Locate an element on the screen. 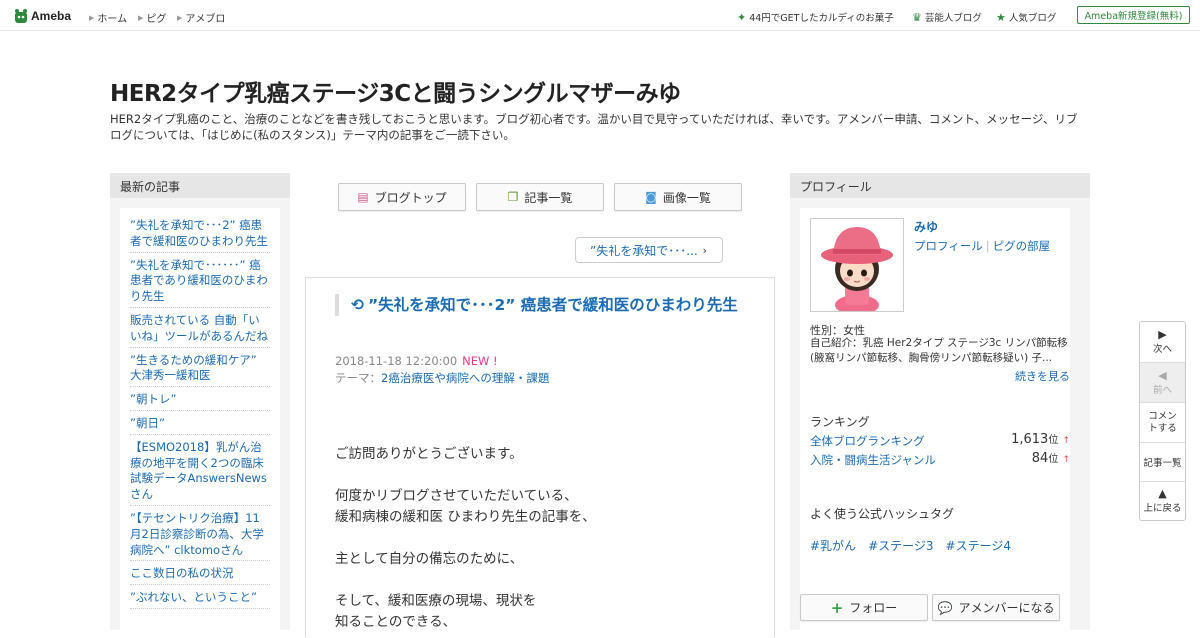  document-icon: ▤ is located at coordinates (363, 197).